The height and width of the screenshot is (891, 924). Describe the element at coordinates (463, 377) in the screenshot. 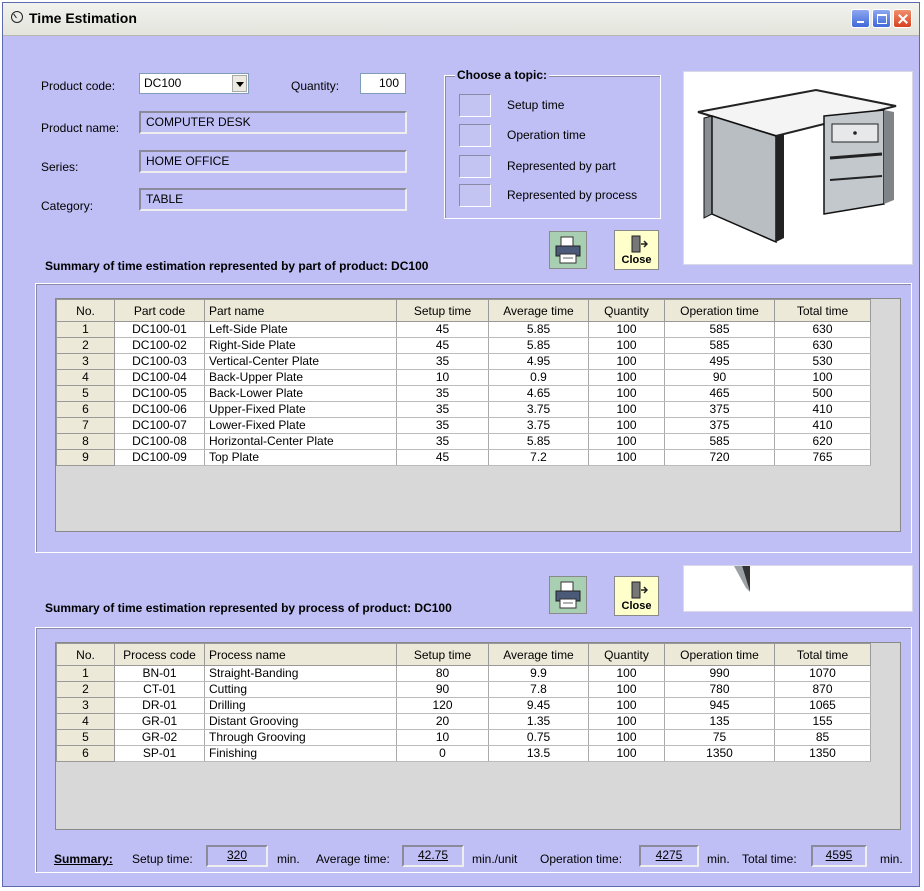

I see `table-row: 4 DC100-04 Back-Upper Plate 10 0.9 100 90 100` at that location.